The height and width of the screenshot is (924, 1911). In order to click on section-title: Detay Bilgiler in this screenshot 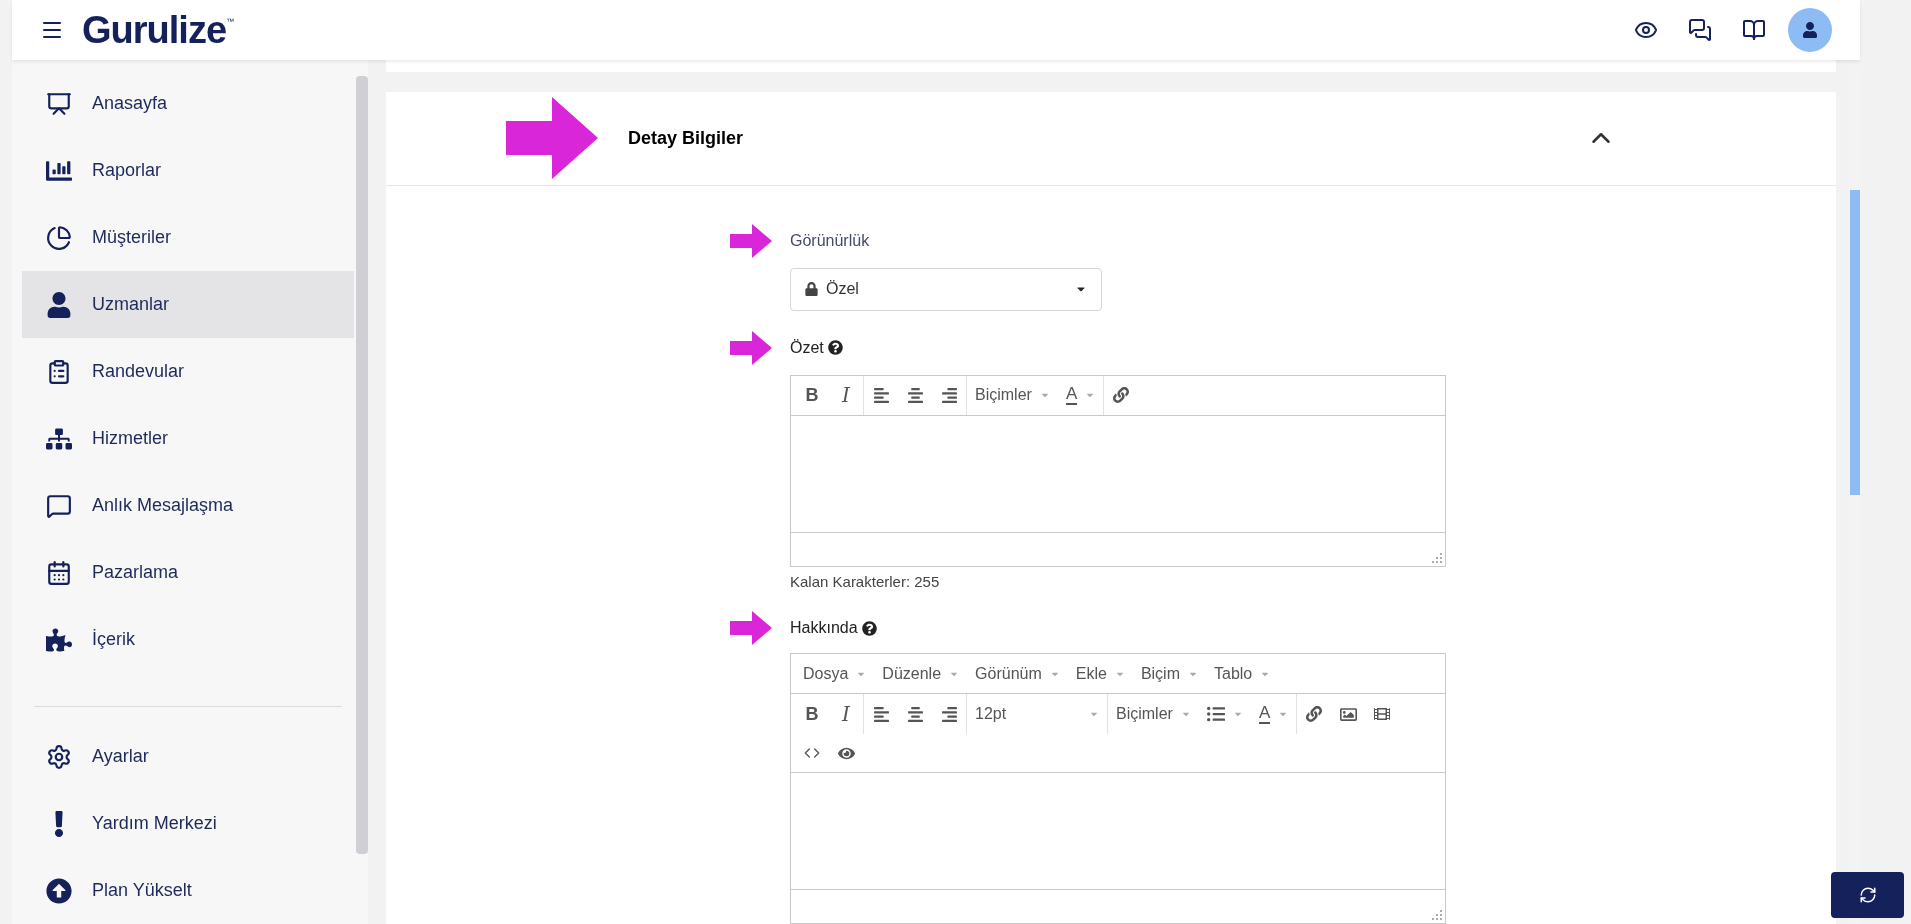, I will do `click(686, 138)`.